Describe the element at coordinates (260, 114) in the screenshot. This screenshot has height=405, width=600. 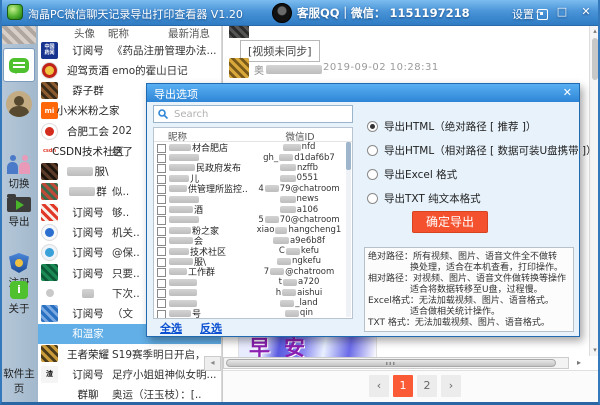
I see `search-input` at that location.